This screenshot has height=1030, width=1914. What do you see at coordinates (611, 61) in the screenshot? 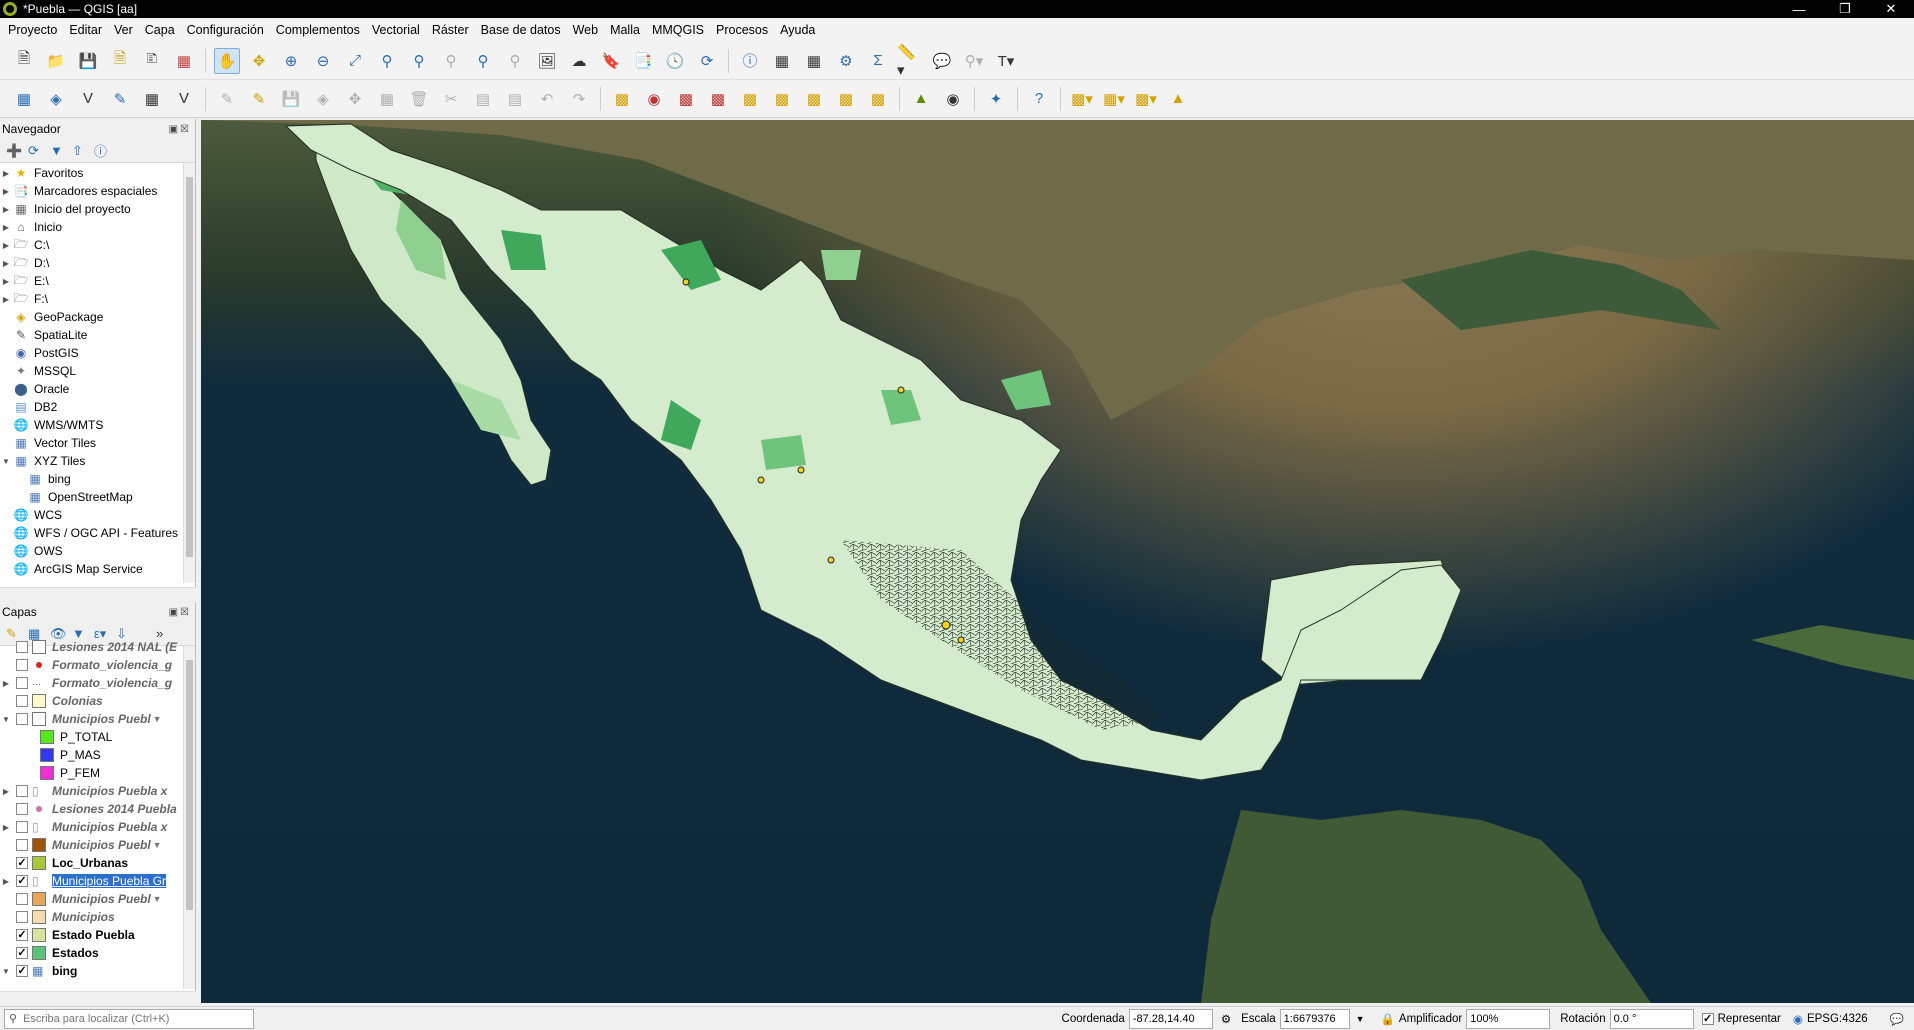
I see `new-spatial-bookmark-icon: 🔖` at bounding box center [611, 61].